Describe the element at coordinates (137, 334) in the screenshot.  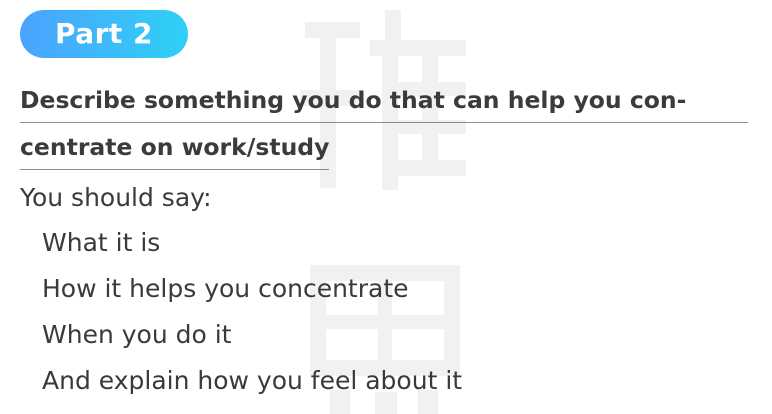
I see `prompt-item: When you do it` at that location.